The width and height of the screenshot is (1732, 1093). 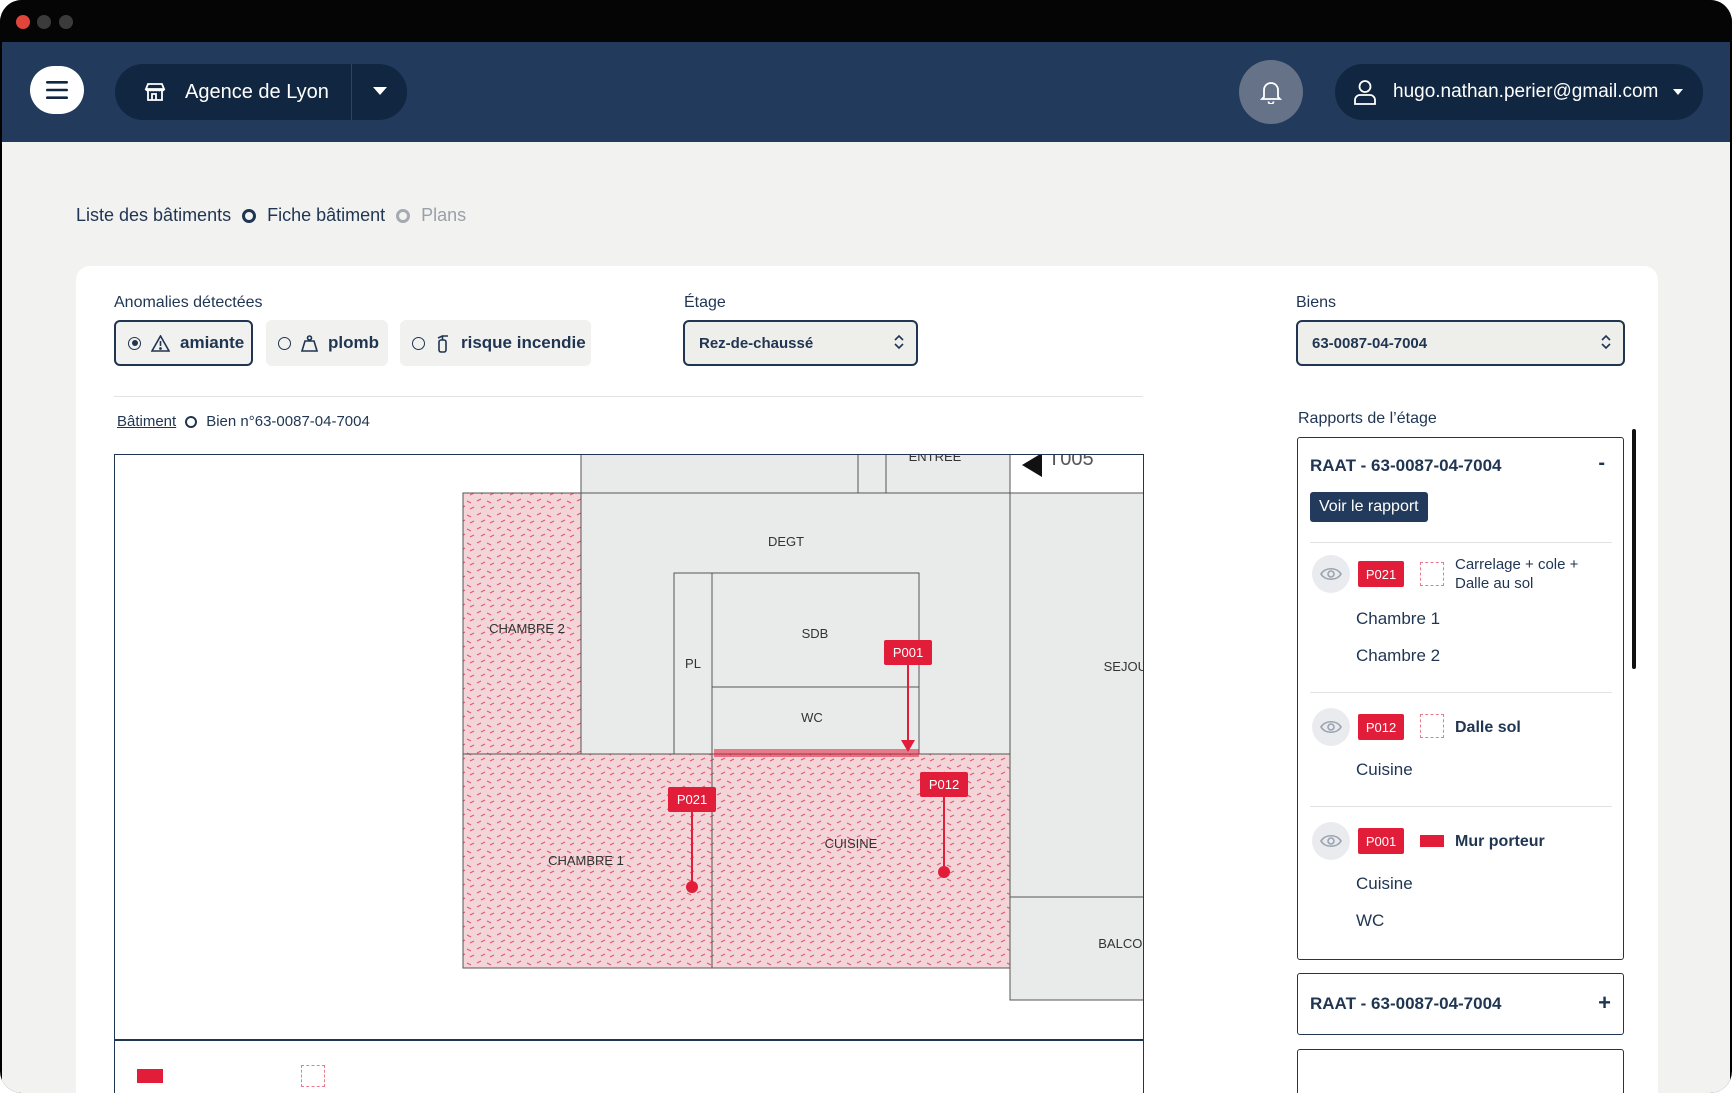 What do you see at coordinates (1500, 841) in the screenshot?
I see `anomaly-label: Mur porteur` at bounding box center [1500, 841].